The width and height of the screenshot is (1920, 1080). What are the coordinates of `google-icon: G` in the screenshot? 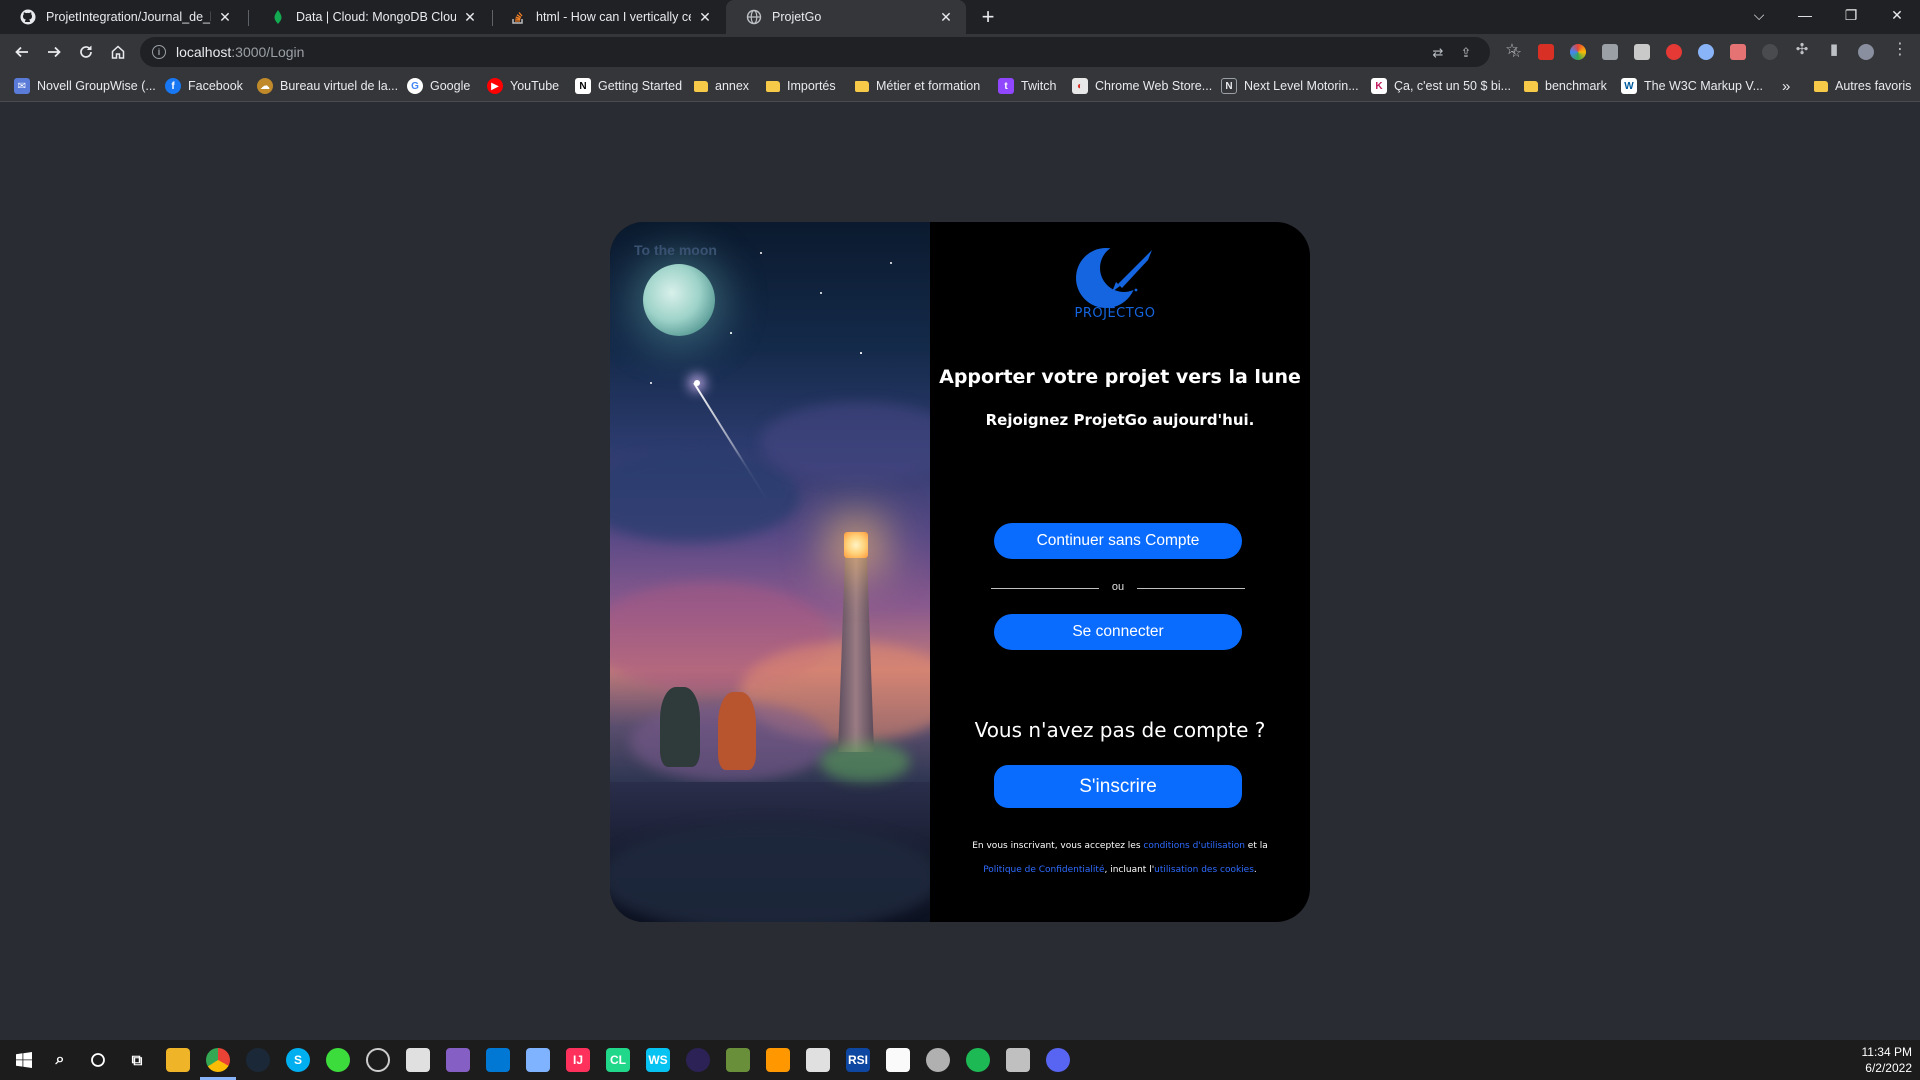 It's located at (415, 86).